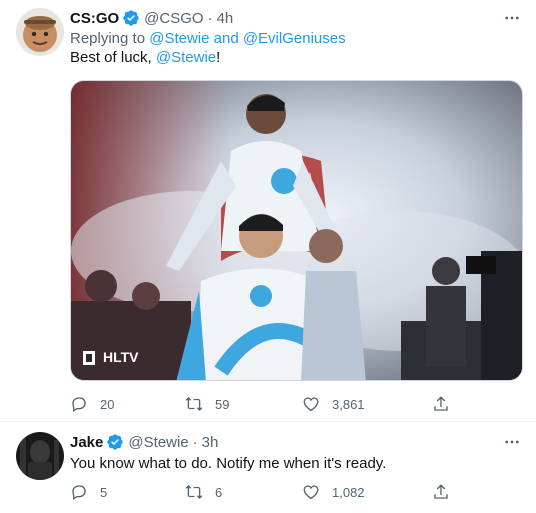  I want to click on tweet-header: Jake @Stewie · 3h, so click(144, 442).